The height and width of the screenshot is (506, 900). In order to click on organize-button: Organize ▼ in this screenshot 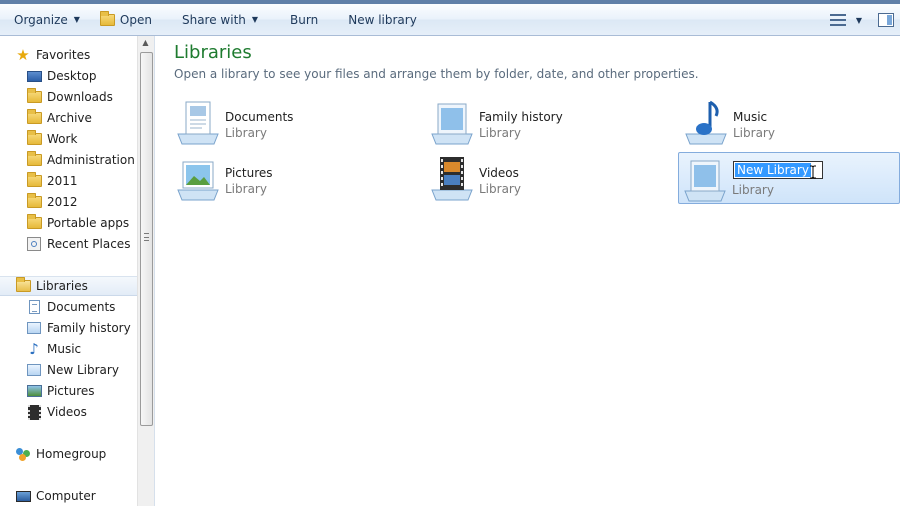, I will do `click(47, 20)`.